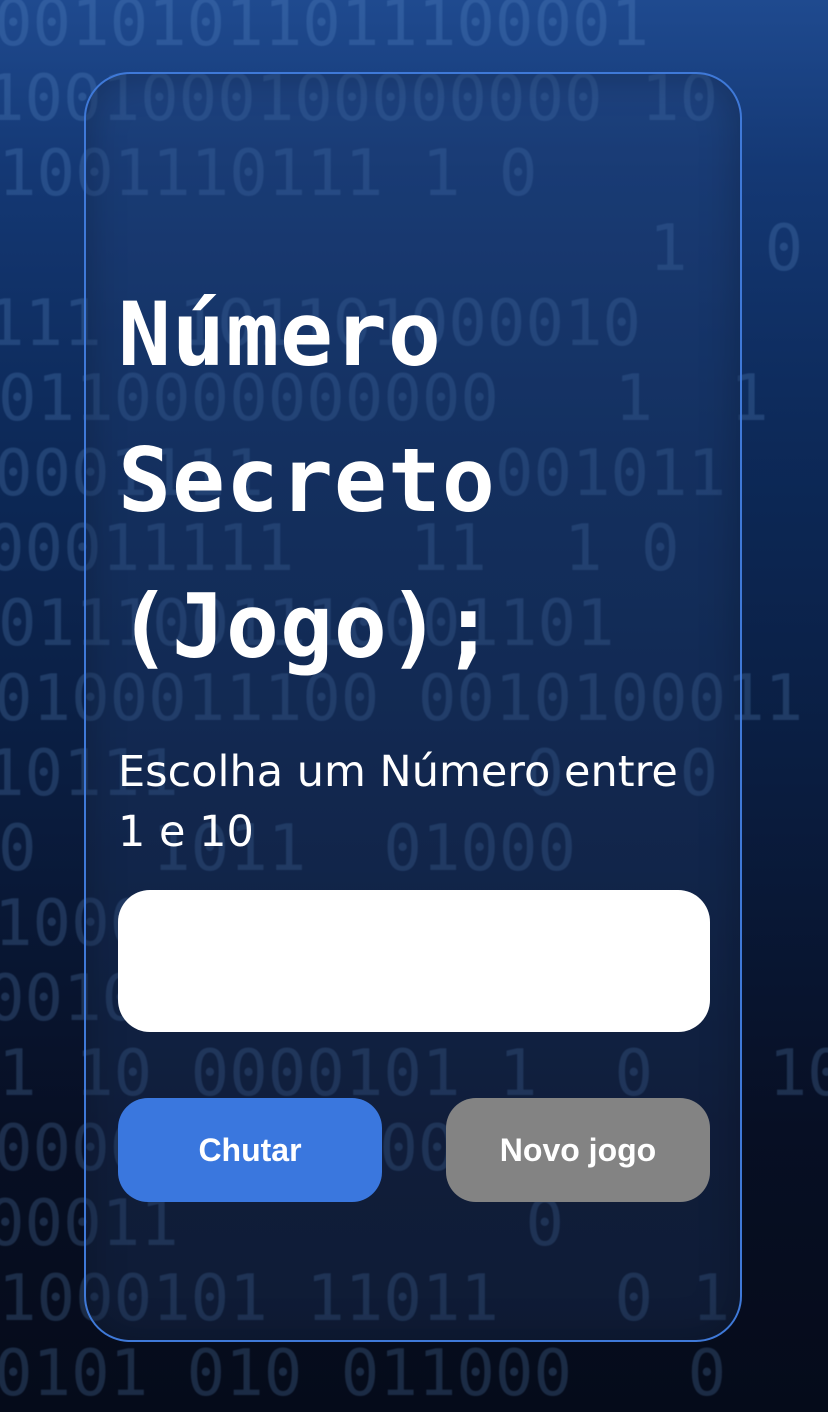 This screenshot has width=828, height=1412. Describe the element at coordinates (414, 961) in the screenshot. I see `guess-input` at that location.